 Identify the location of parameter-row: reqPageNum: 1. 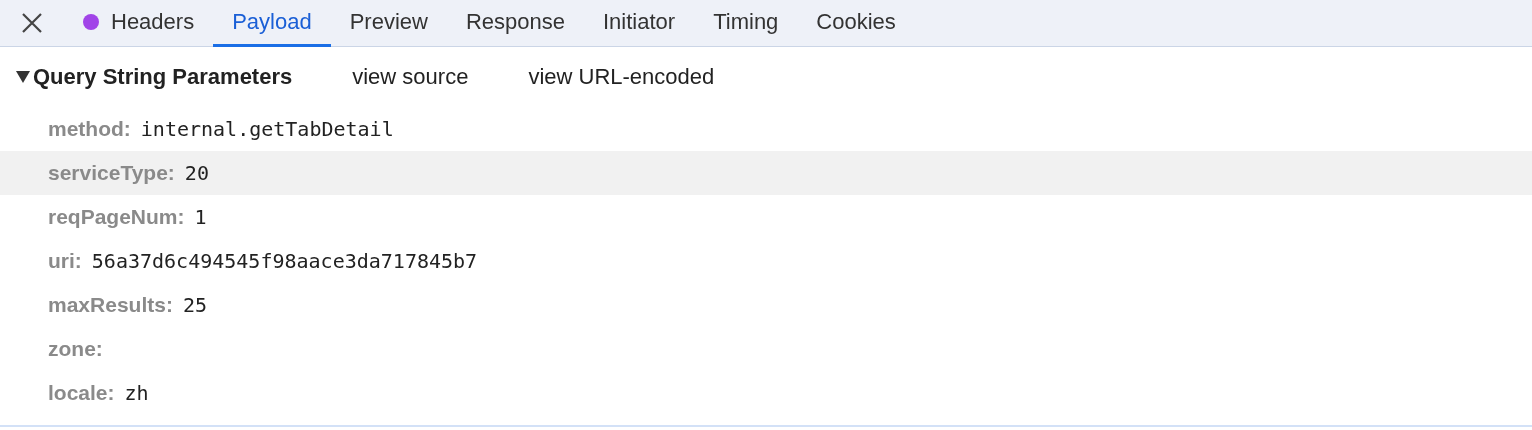
(766, 217).